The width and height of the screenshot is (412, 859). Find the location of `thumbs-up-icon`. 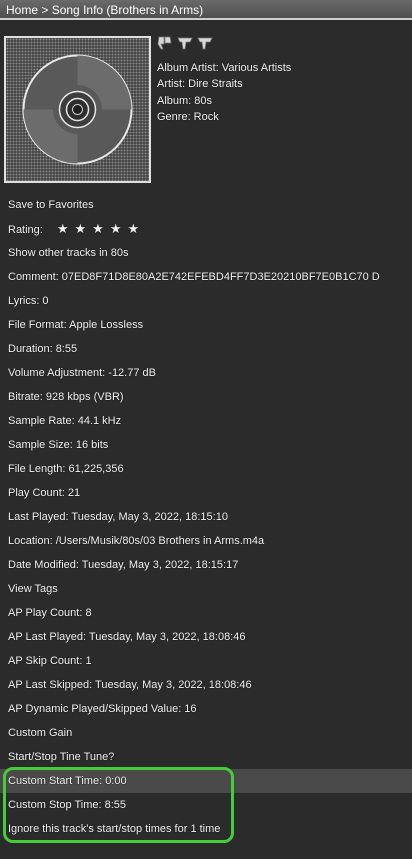

thumbs-up-icon is located at coordinates (185, 43).